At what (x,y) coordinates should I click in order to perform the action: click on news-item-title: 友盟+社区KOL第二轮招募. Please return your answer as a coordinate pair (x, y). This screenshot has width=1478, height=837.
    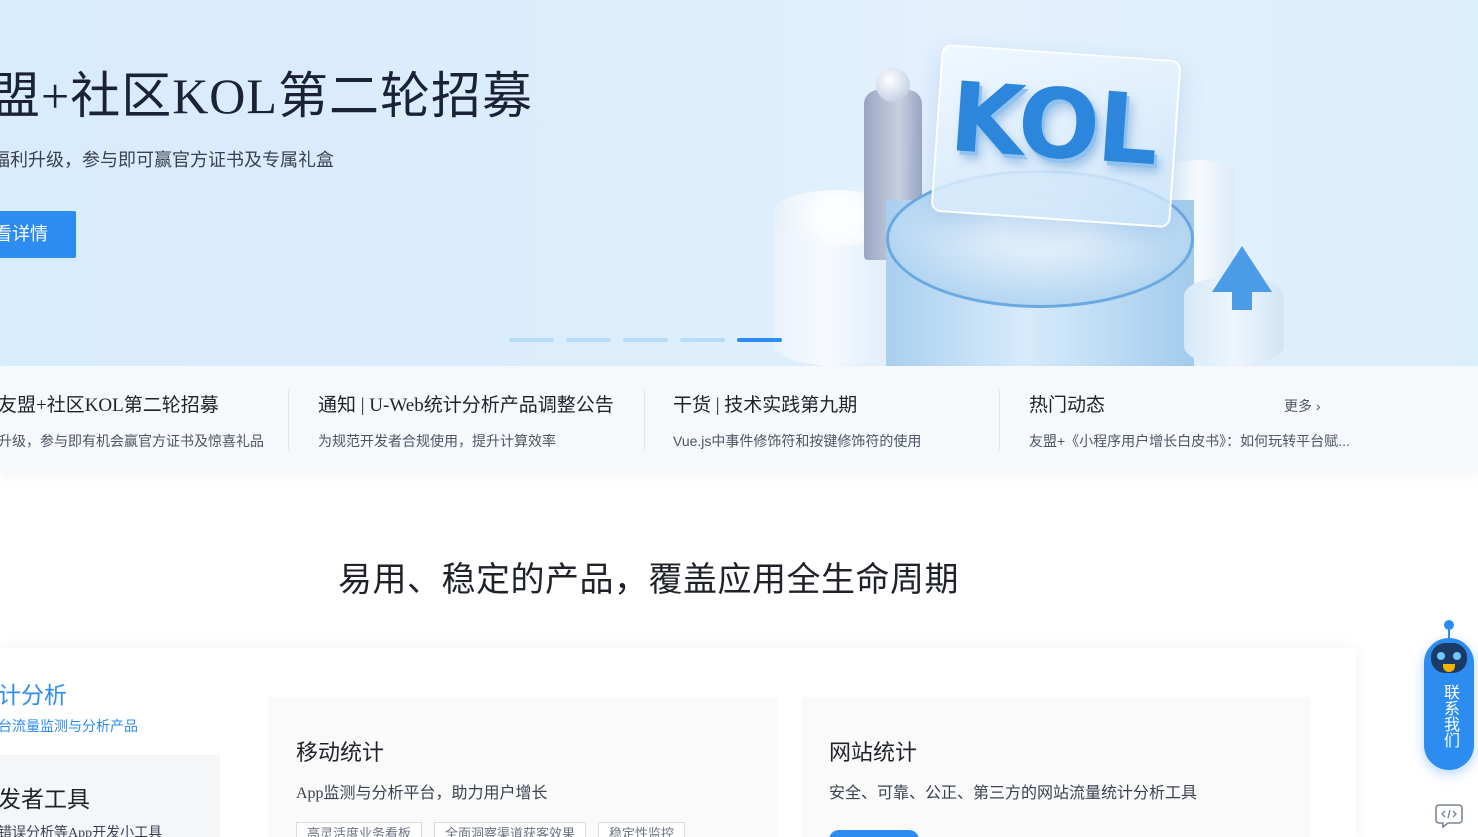
    Looking at the image, I should click on (132, 403).